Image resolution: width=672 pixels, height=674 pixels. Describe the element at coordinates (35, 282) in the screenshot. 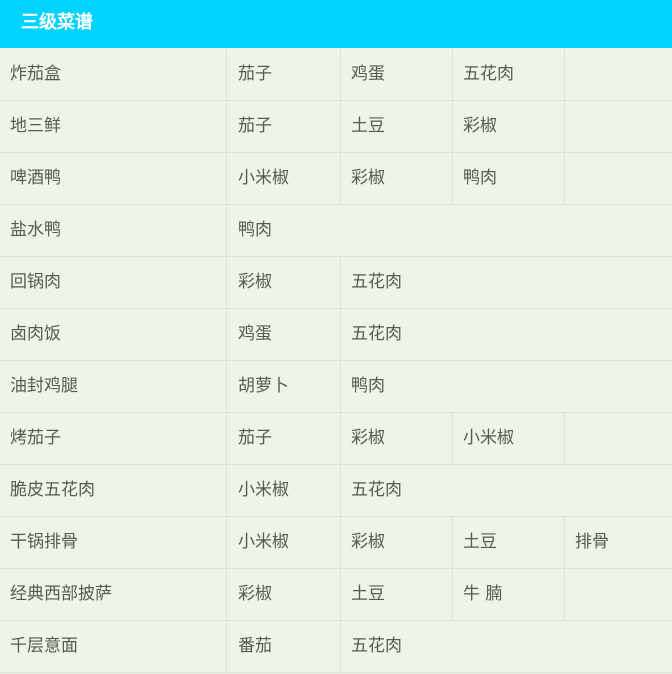

I see `recipe-name-cell: 回锅肉` at that location.